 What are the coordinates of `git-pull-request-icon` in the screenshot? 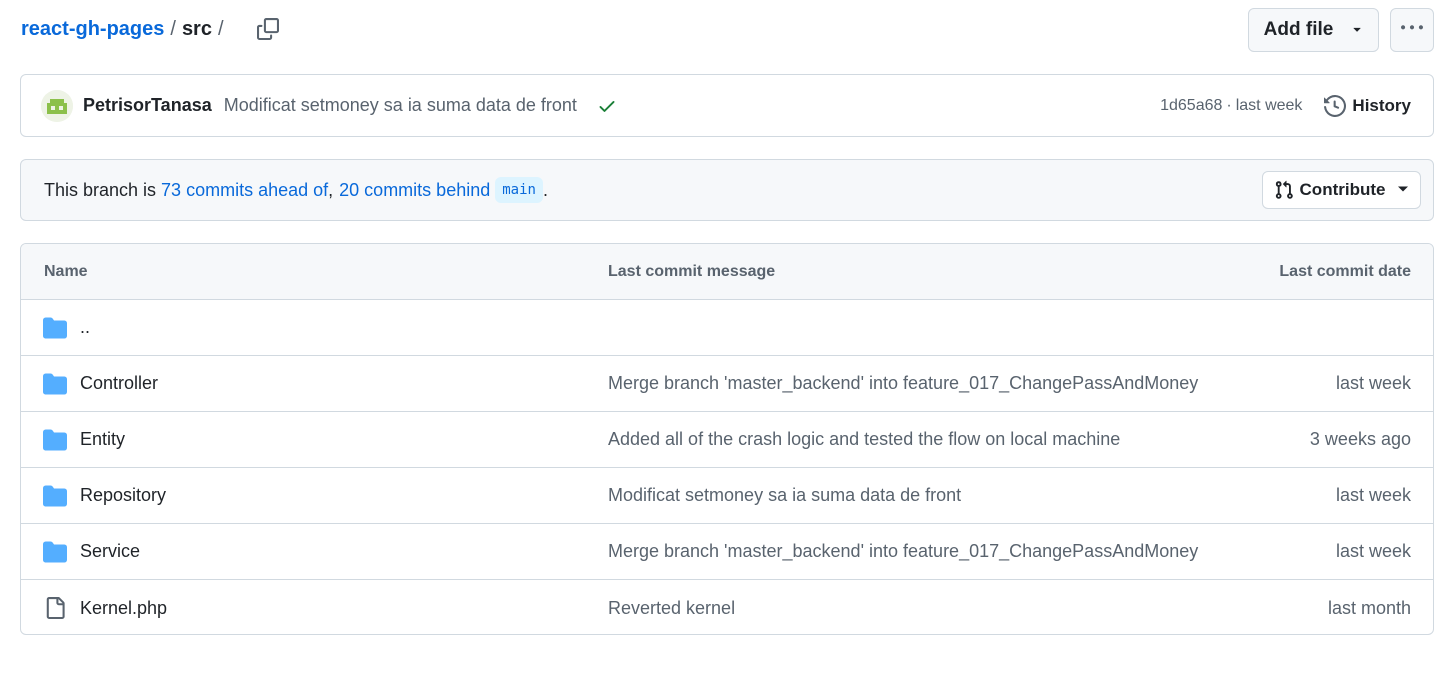 It's located at (1284, 189).